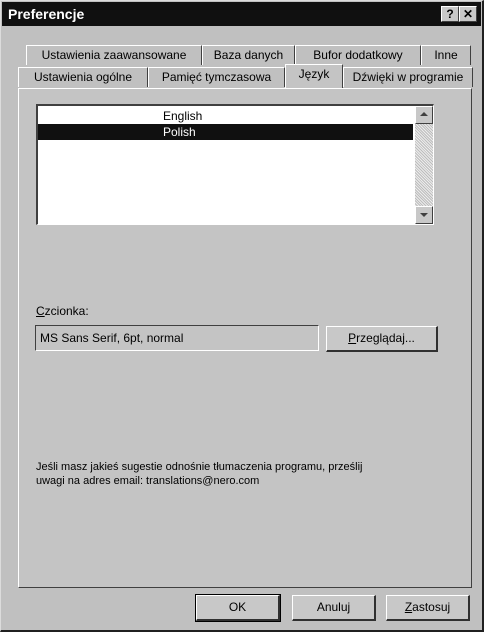  I want to click on scroll-up-button, so click(424, 115).